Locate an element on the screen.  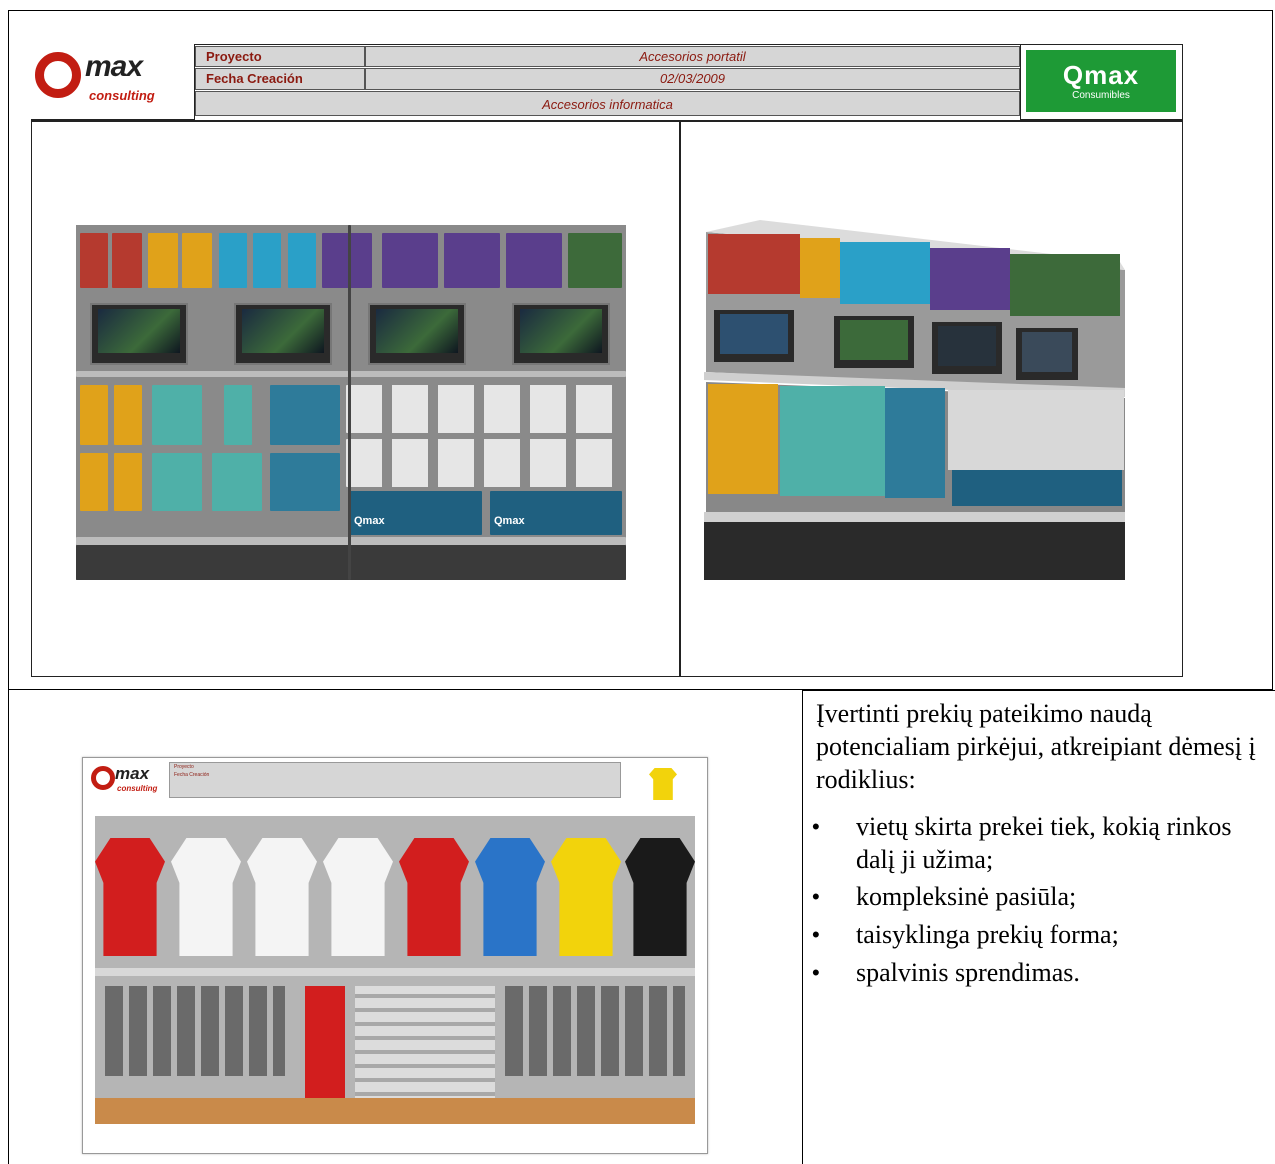
view-divider is located at coordinates (680, 399).